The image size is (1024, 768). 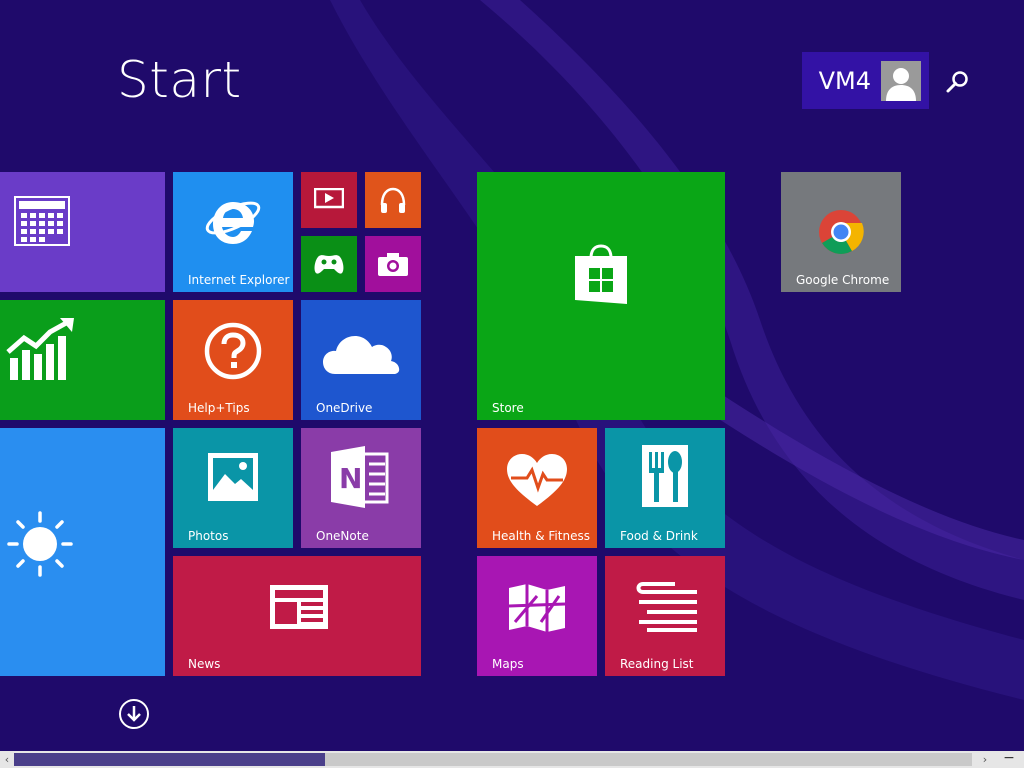 What do you see at coordinates (82, 232) in the screenshot?
I see `tile-calendar` at bounding box center [82, 232].